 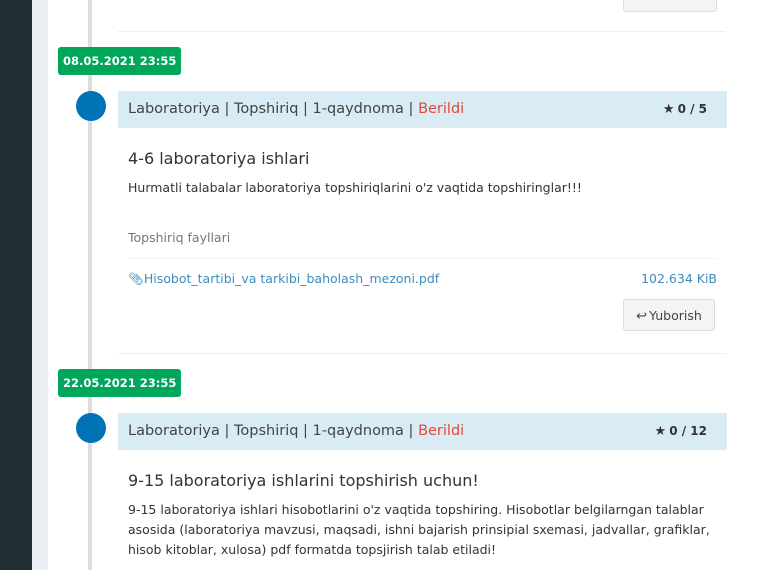 What do you see at coordinates (692, 109) in the screenshot?
I see `score-value: 0 / 5` at bounding box center [692, 109].